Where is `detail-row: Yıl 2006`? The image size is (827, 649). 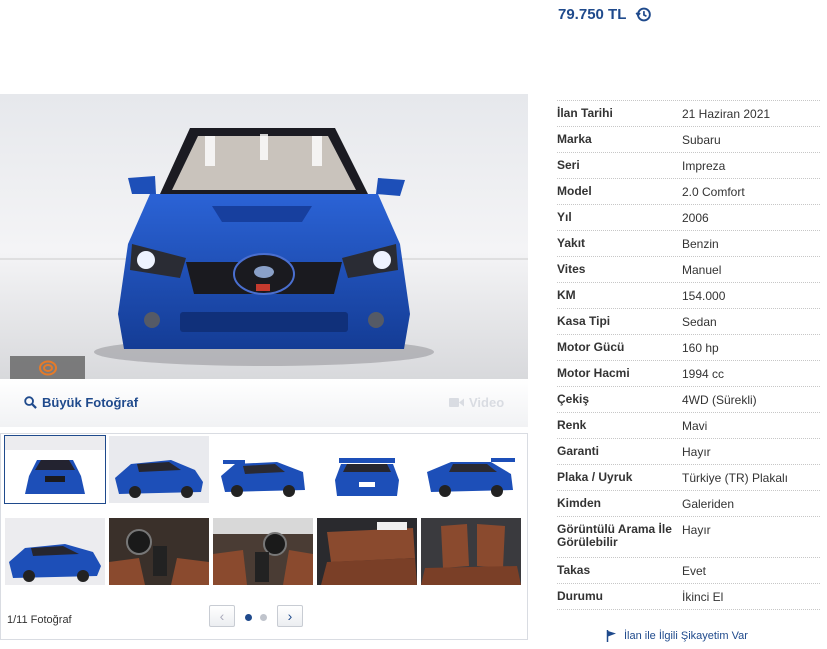
detail-row: Yıl 2006 is located at coordinates (688, 218).